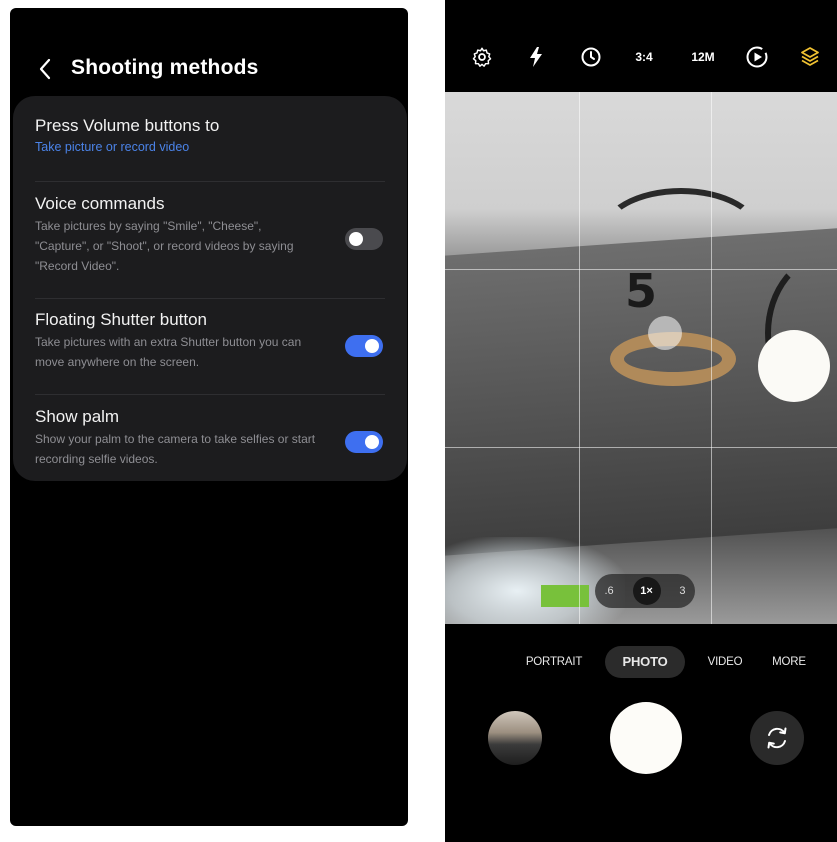  What do you see at coordinates (645, 662) in the screenshot?
I see `mode-photo: PHOTO` at bounding box center [645, 662].